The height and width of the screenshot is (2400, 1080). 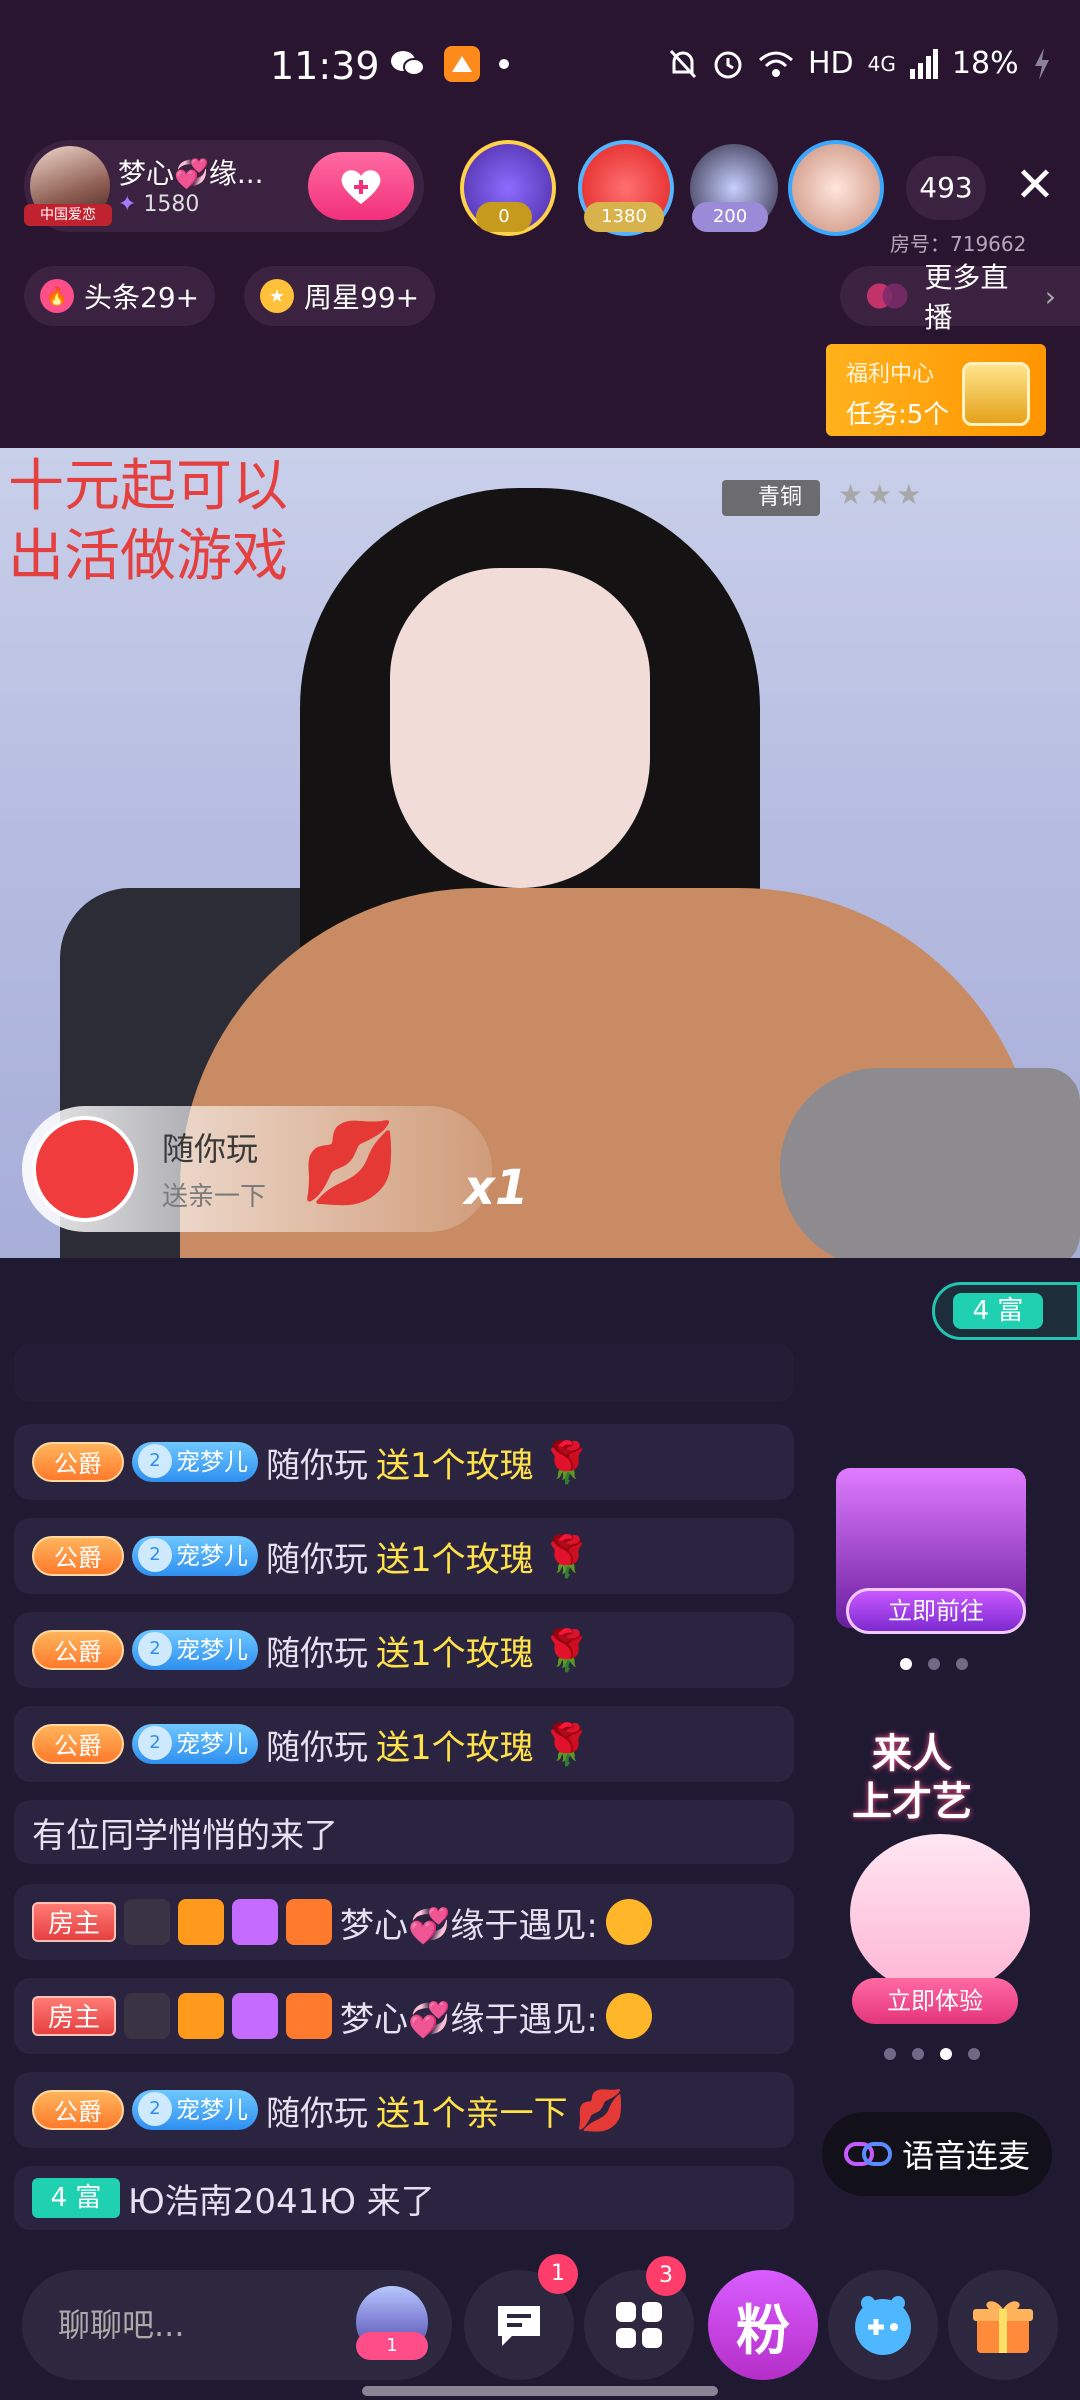 What do you see at coordinates (912, 1778) in the screenshot?
I see `talent-banner-title: 来人 上才艺` at bounding box center [912, 1778].